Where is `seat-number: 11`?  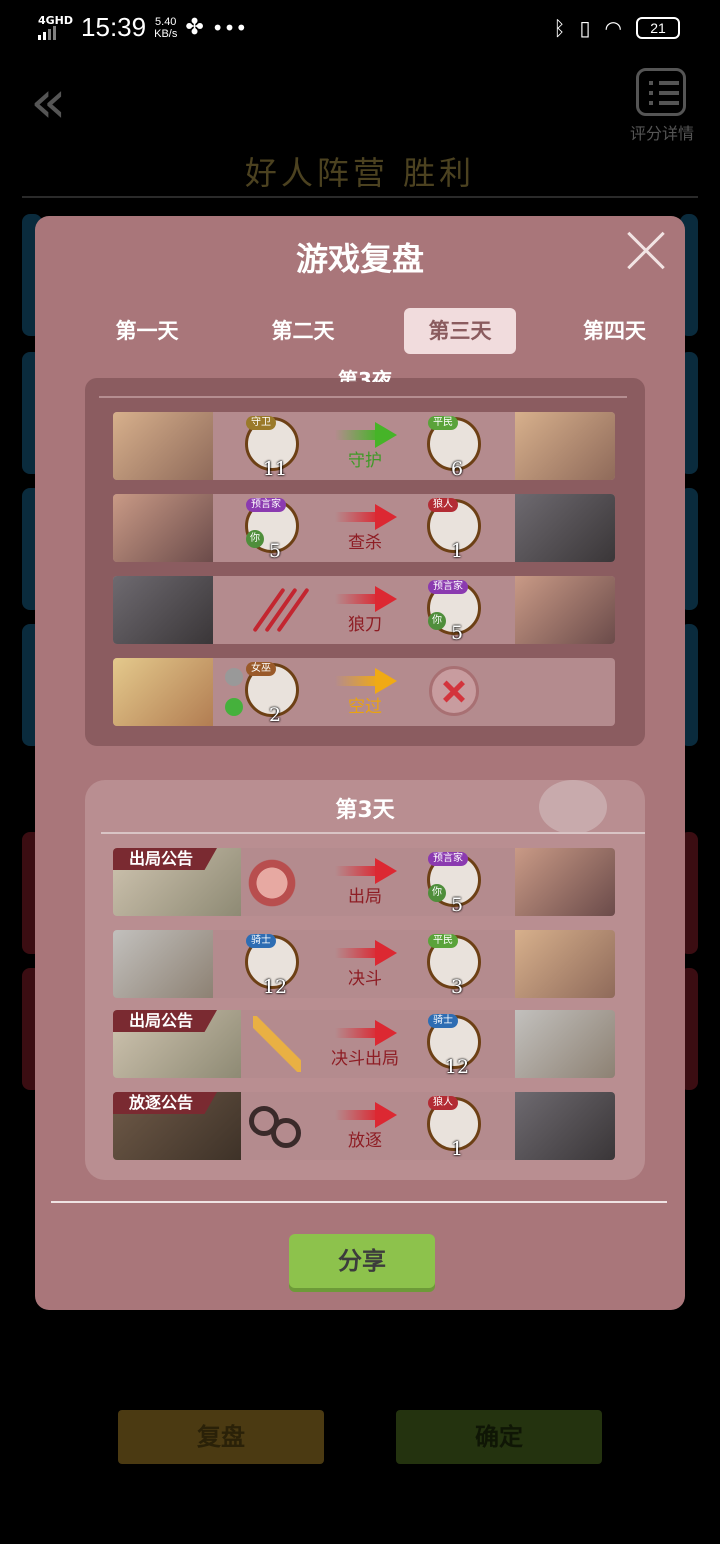
seat-number: 11 is located at coordinates (275, 469).